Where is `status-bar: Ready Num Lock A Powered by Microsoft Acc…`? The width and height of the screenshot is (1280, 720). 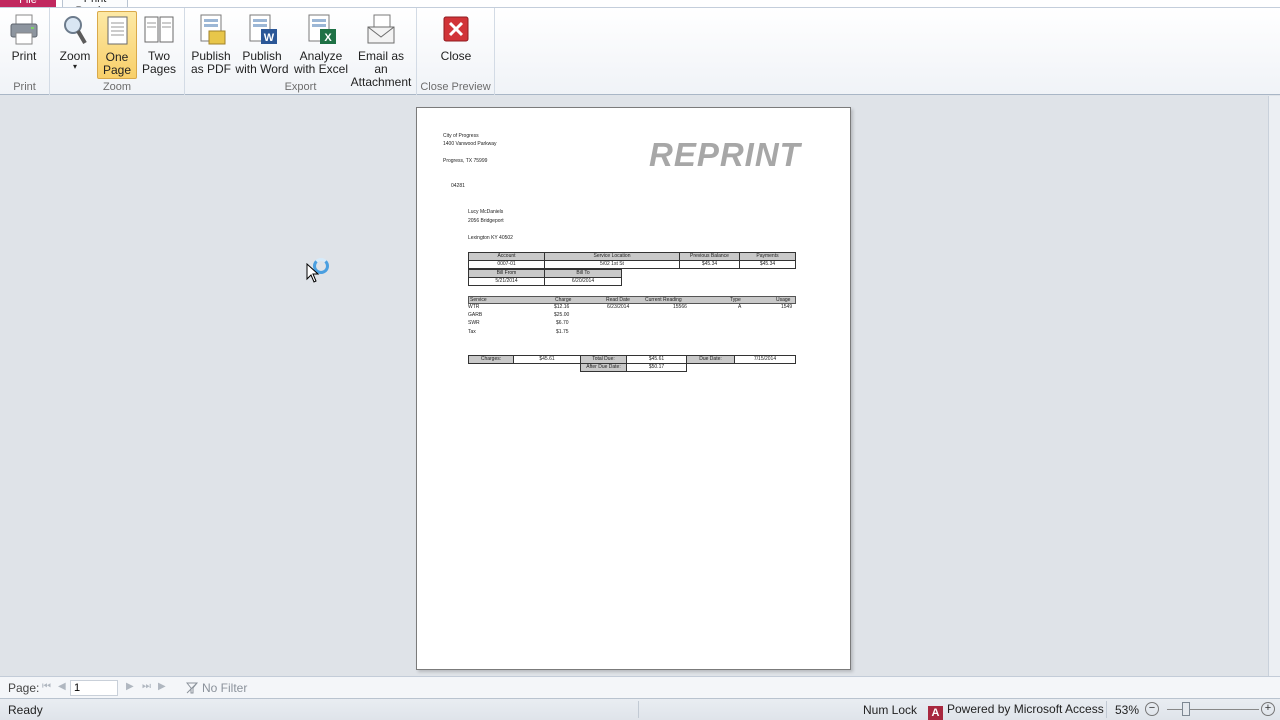 status-bar: Ready Num Lock A Powered by Microsoft Acc… is located at coordinates (640, 709).